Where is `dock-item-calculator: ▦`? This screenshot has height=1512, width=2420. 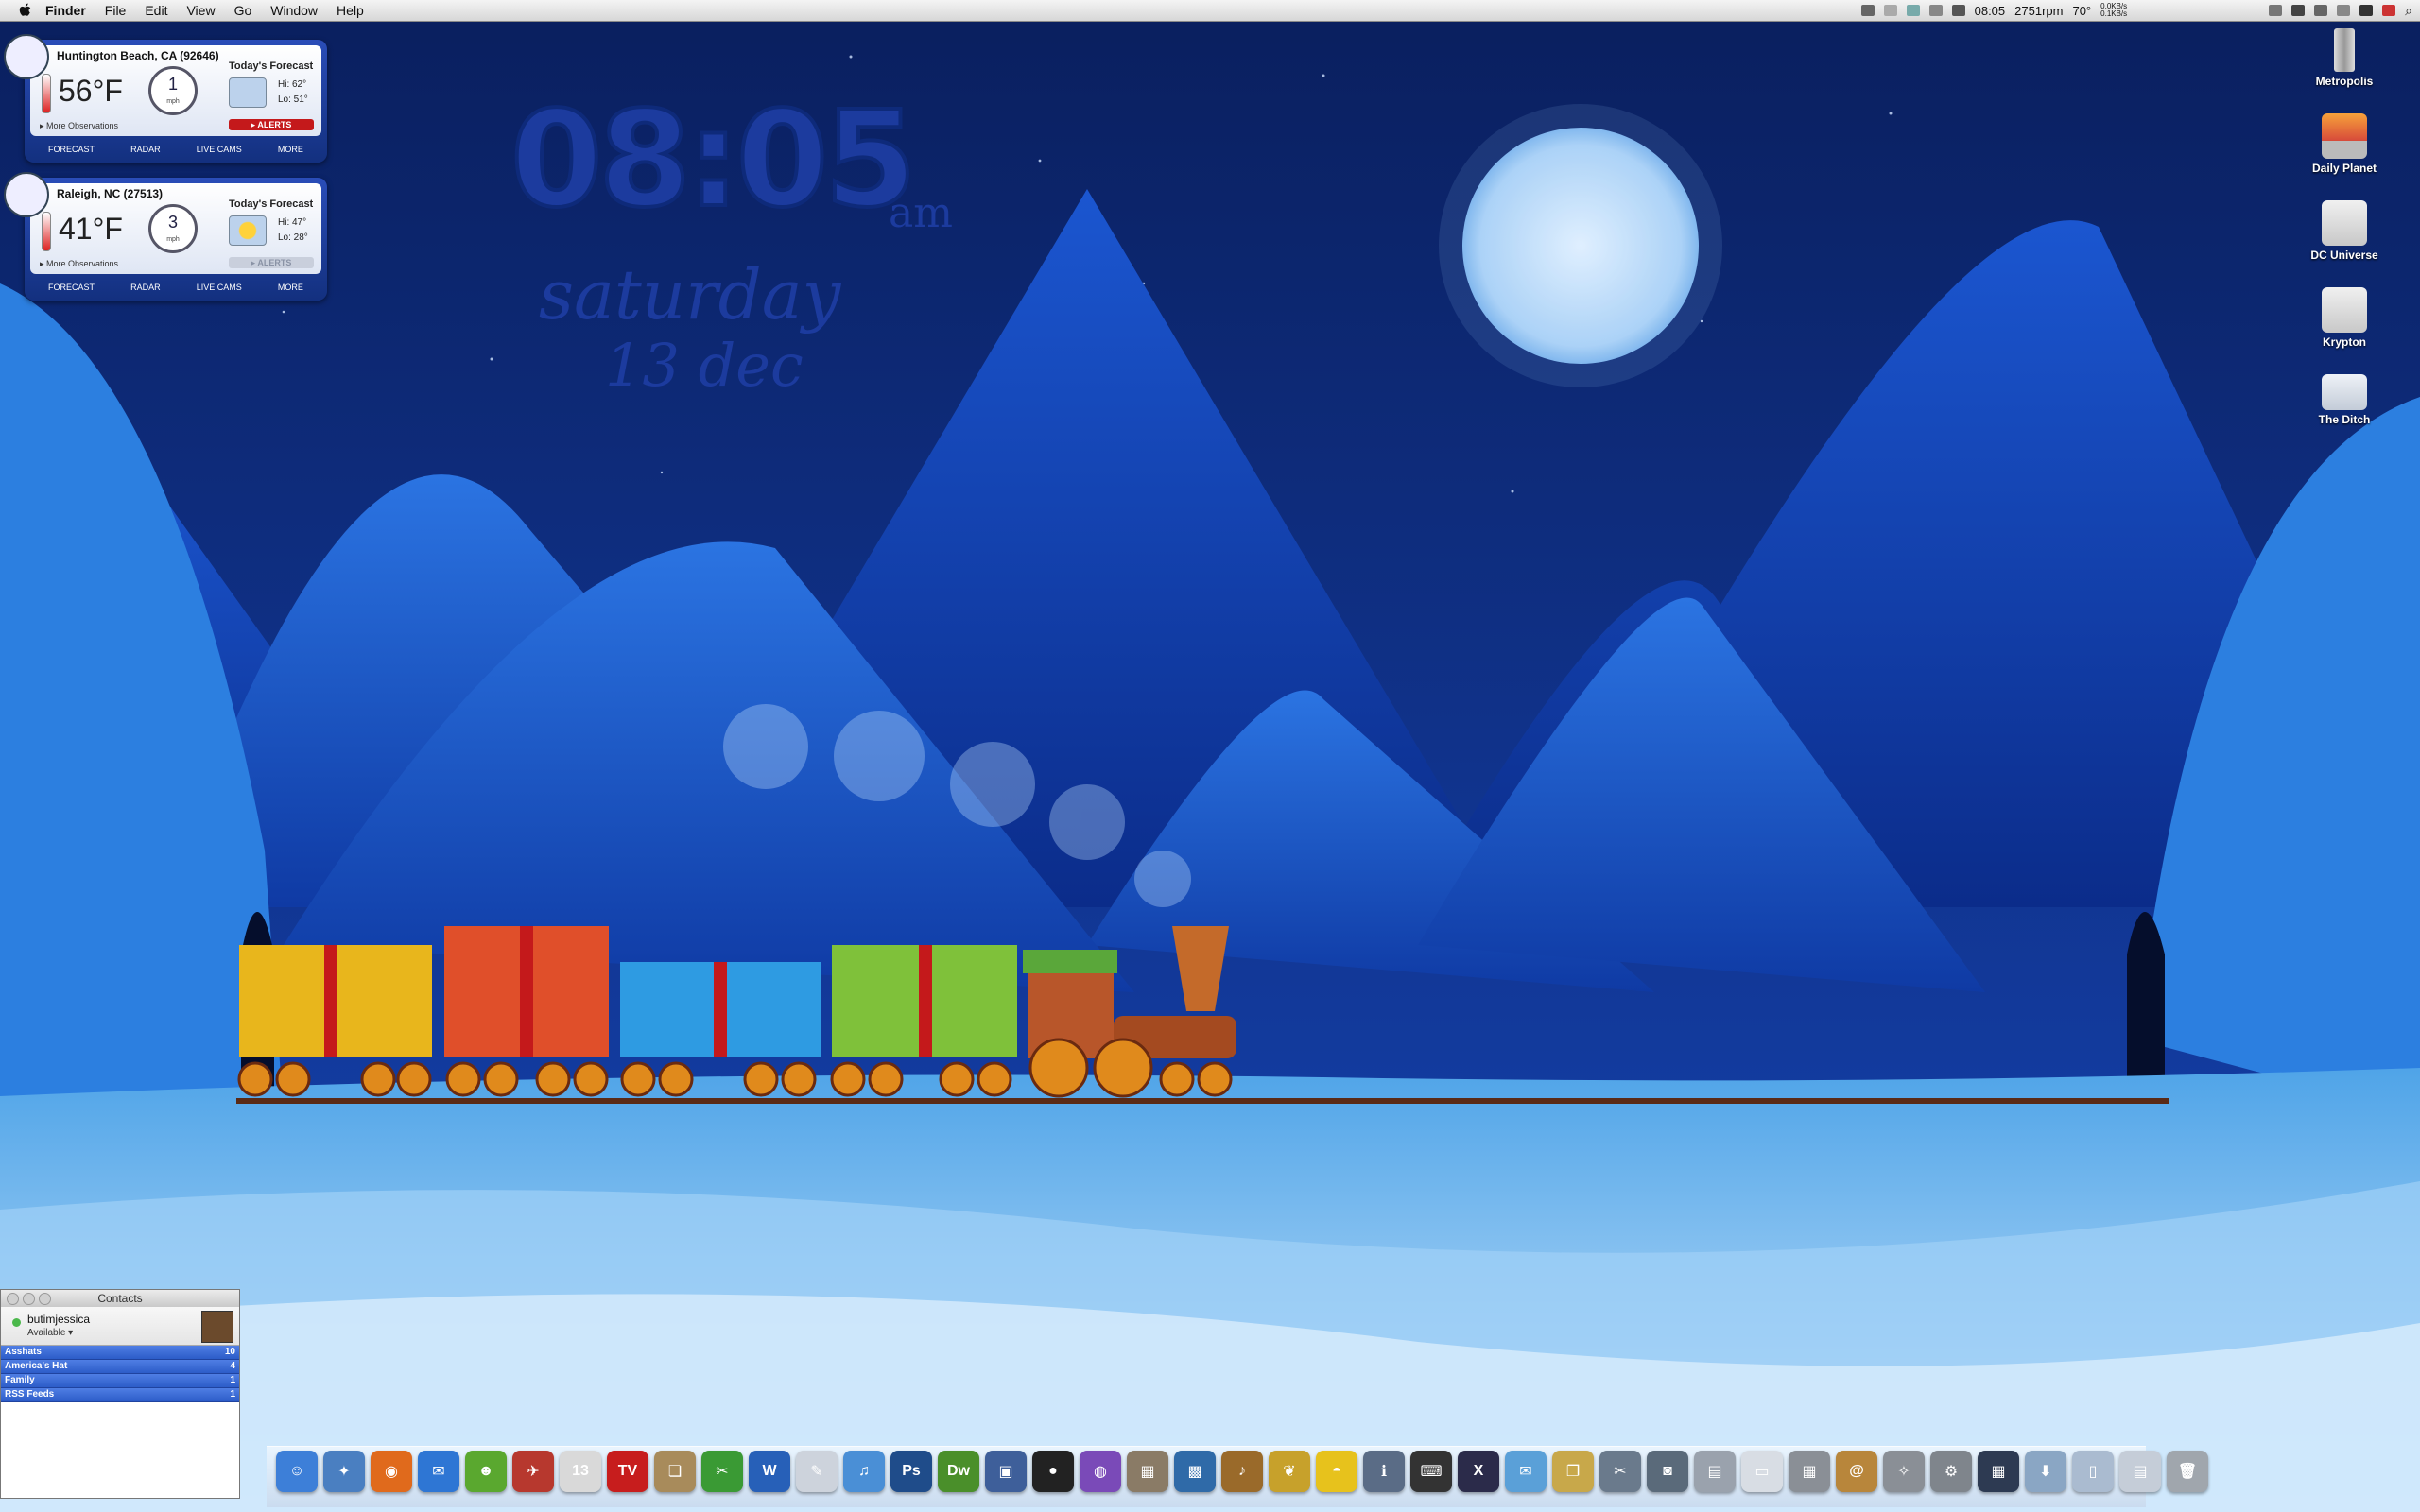 dock-item-calculator: ▦ is located at coordinates (1809, 1471).